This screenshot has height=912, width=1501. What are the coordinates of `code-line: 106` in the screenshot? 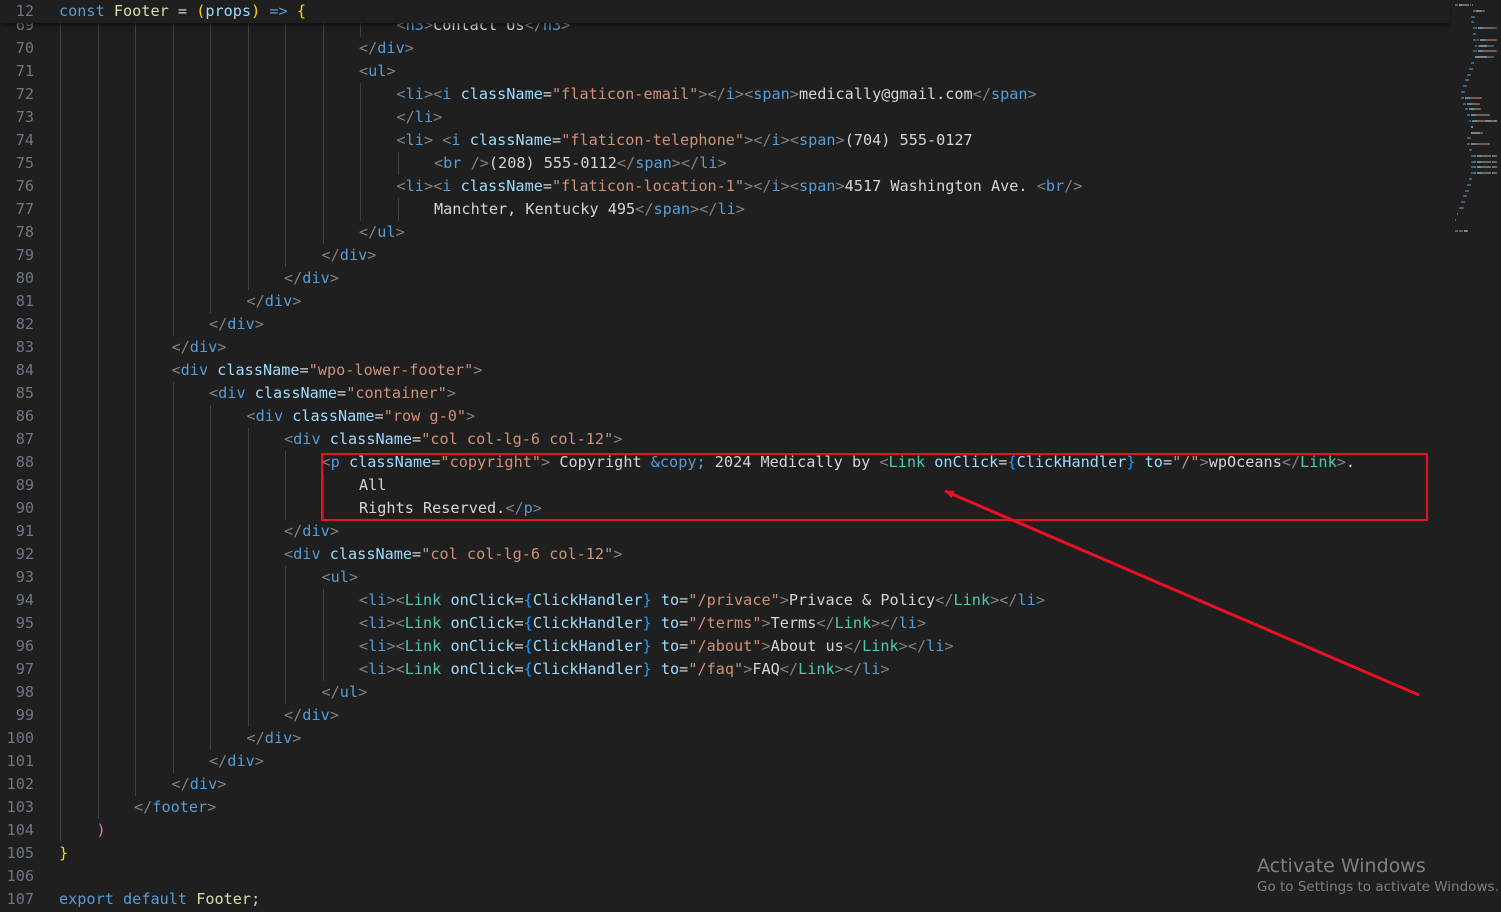 It's located at (725, 876).